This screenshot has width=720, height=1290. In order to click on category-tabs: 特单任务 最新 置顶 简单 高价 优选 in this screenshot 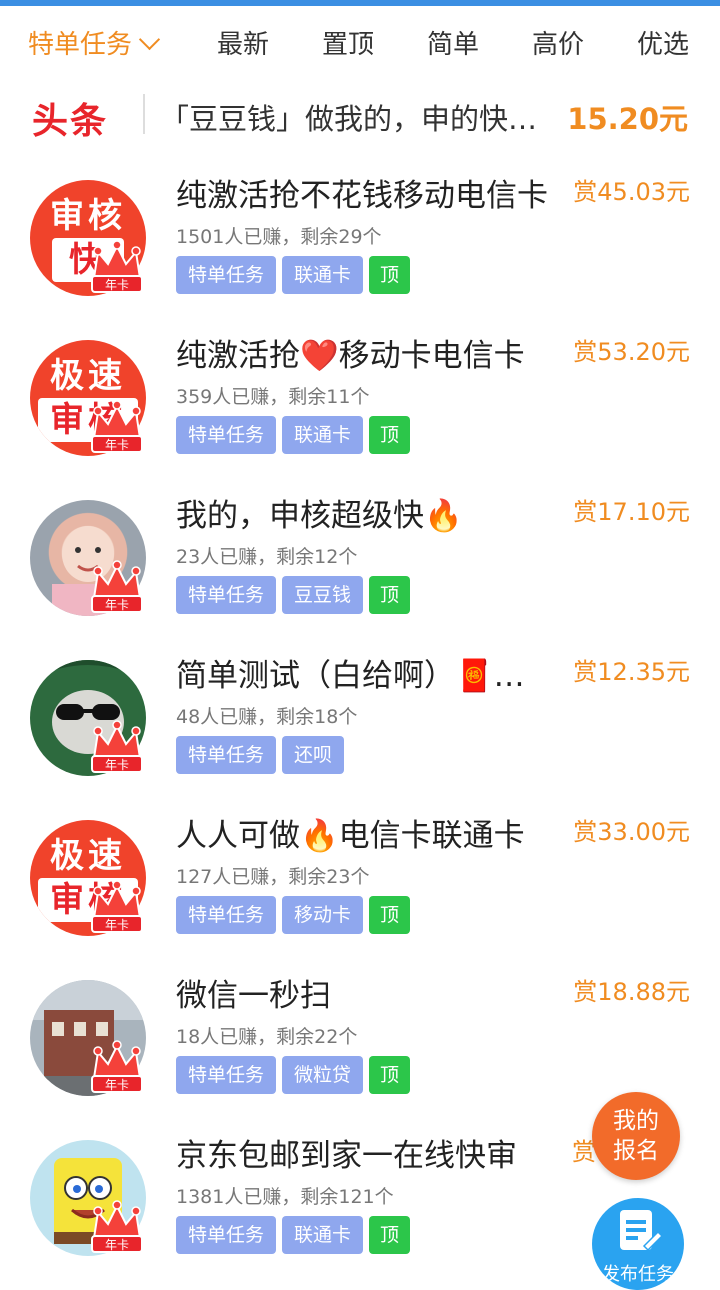, I will do `click(360, 43)`.